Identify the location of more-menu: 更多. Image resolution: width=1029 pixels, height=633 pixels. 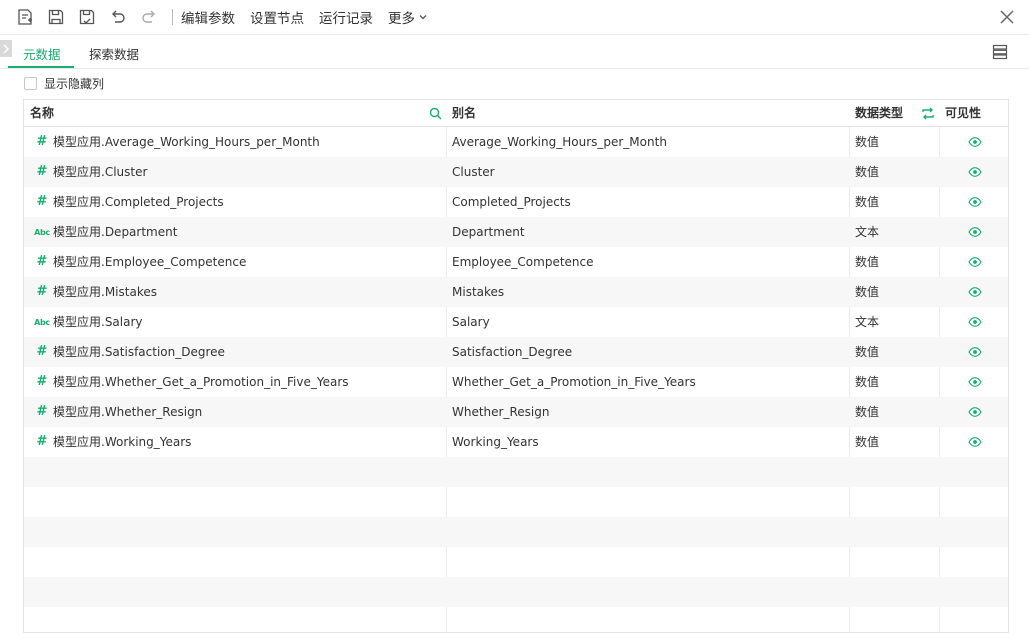
(408, 17).